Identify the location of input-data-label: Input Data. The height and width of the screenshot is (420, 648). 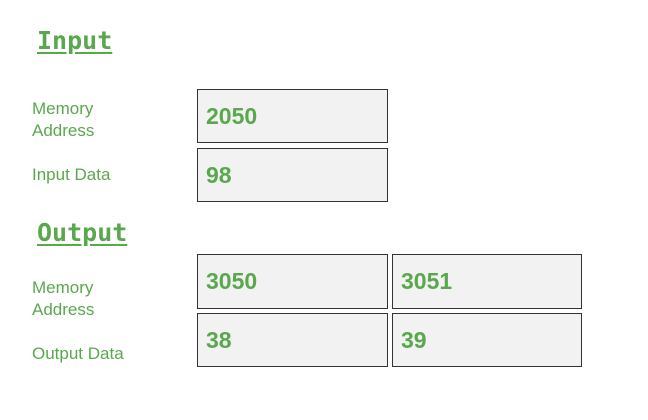
(71, 174).